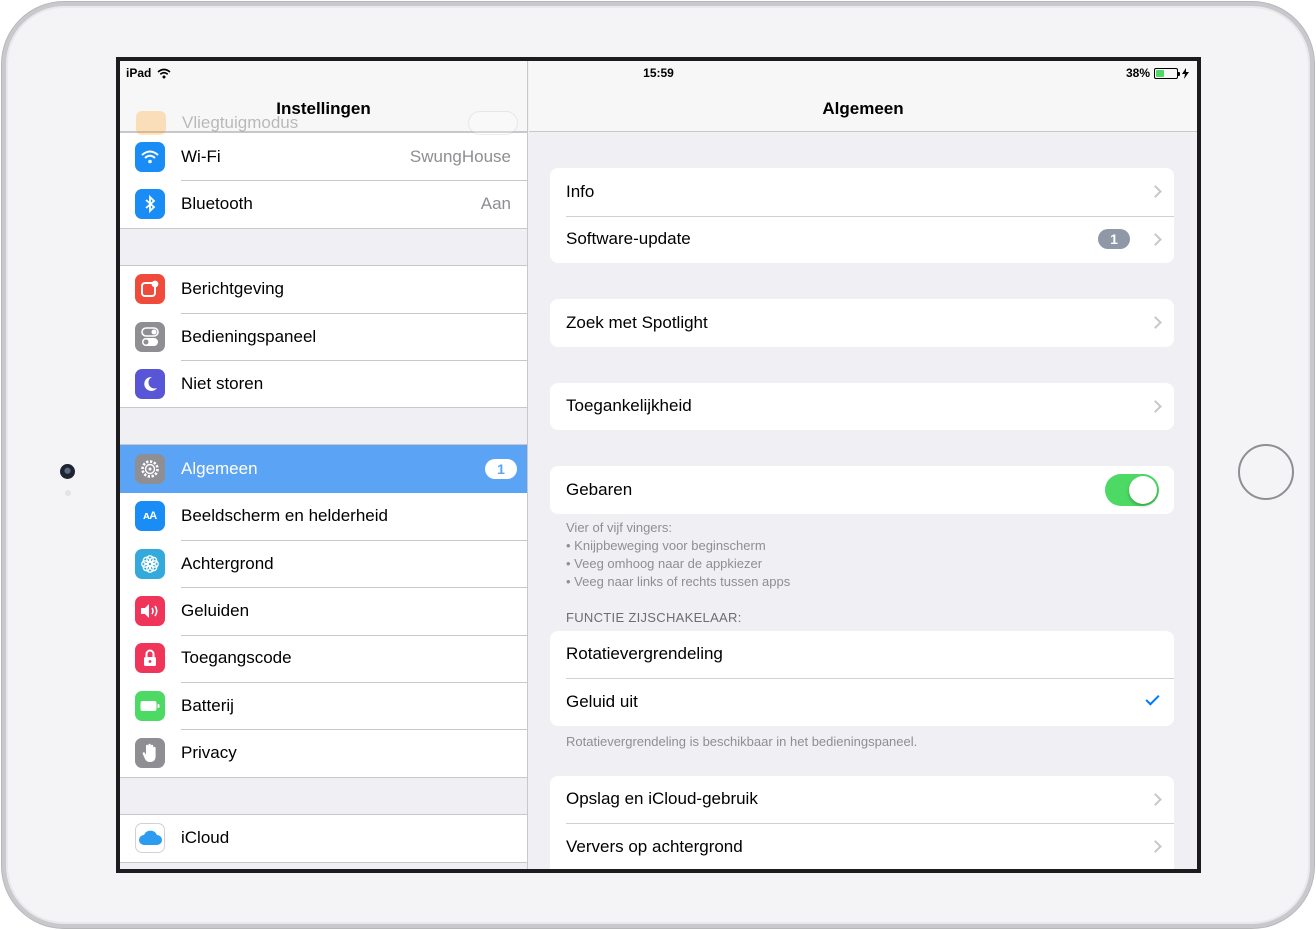  I want to click on sidebar-item-privacy: Privacy, so click(323, 753).